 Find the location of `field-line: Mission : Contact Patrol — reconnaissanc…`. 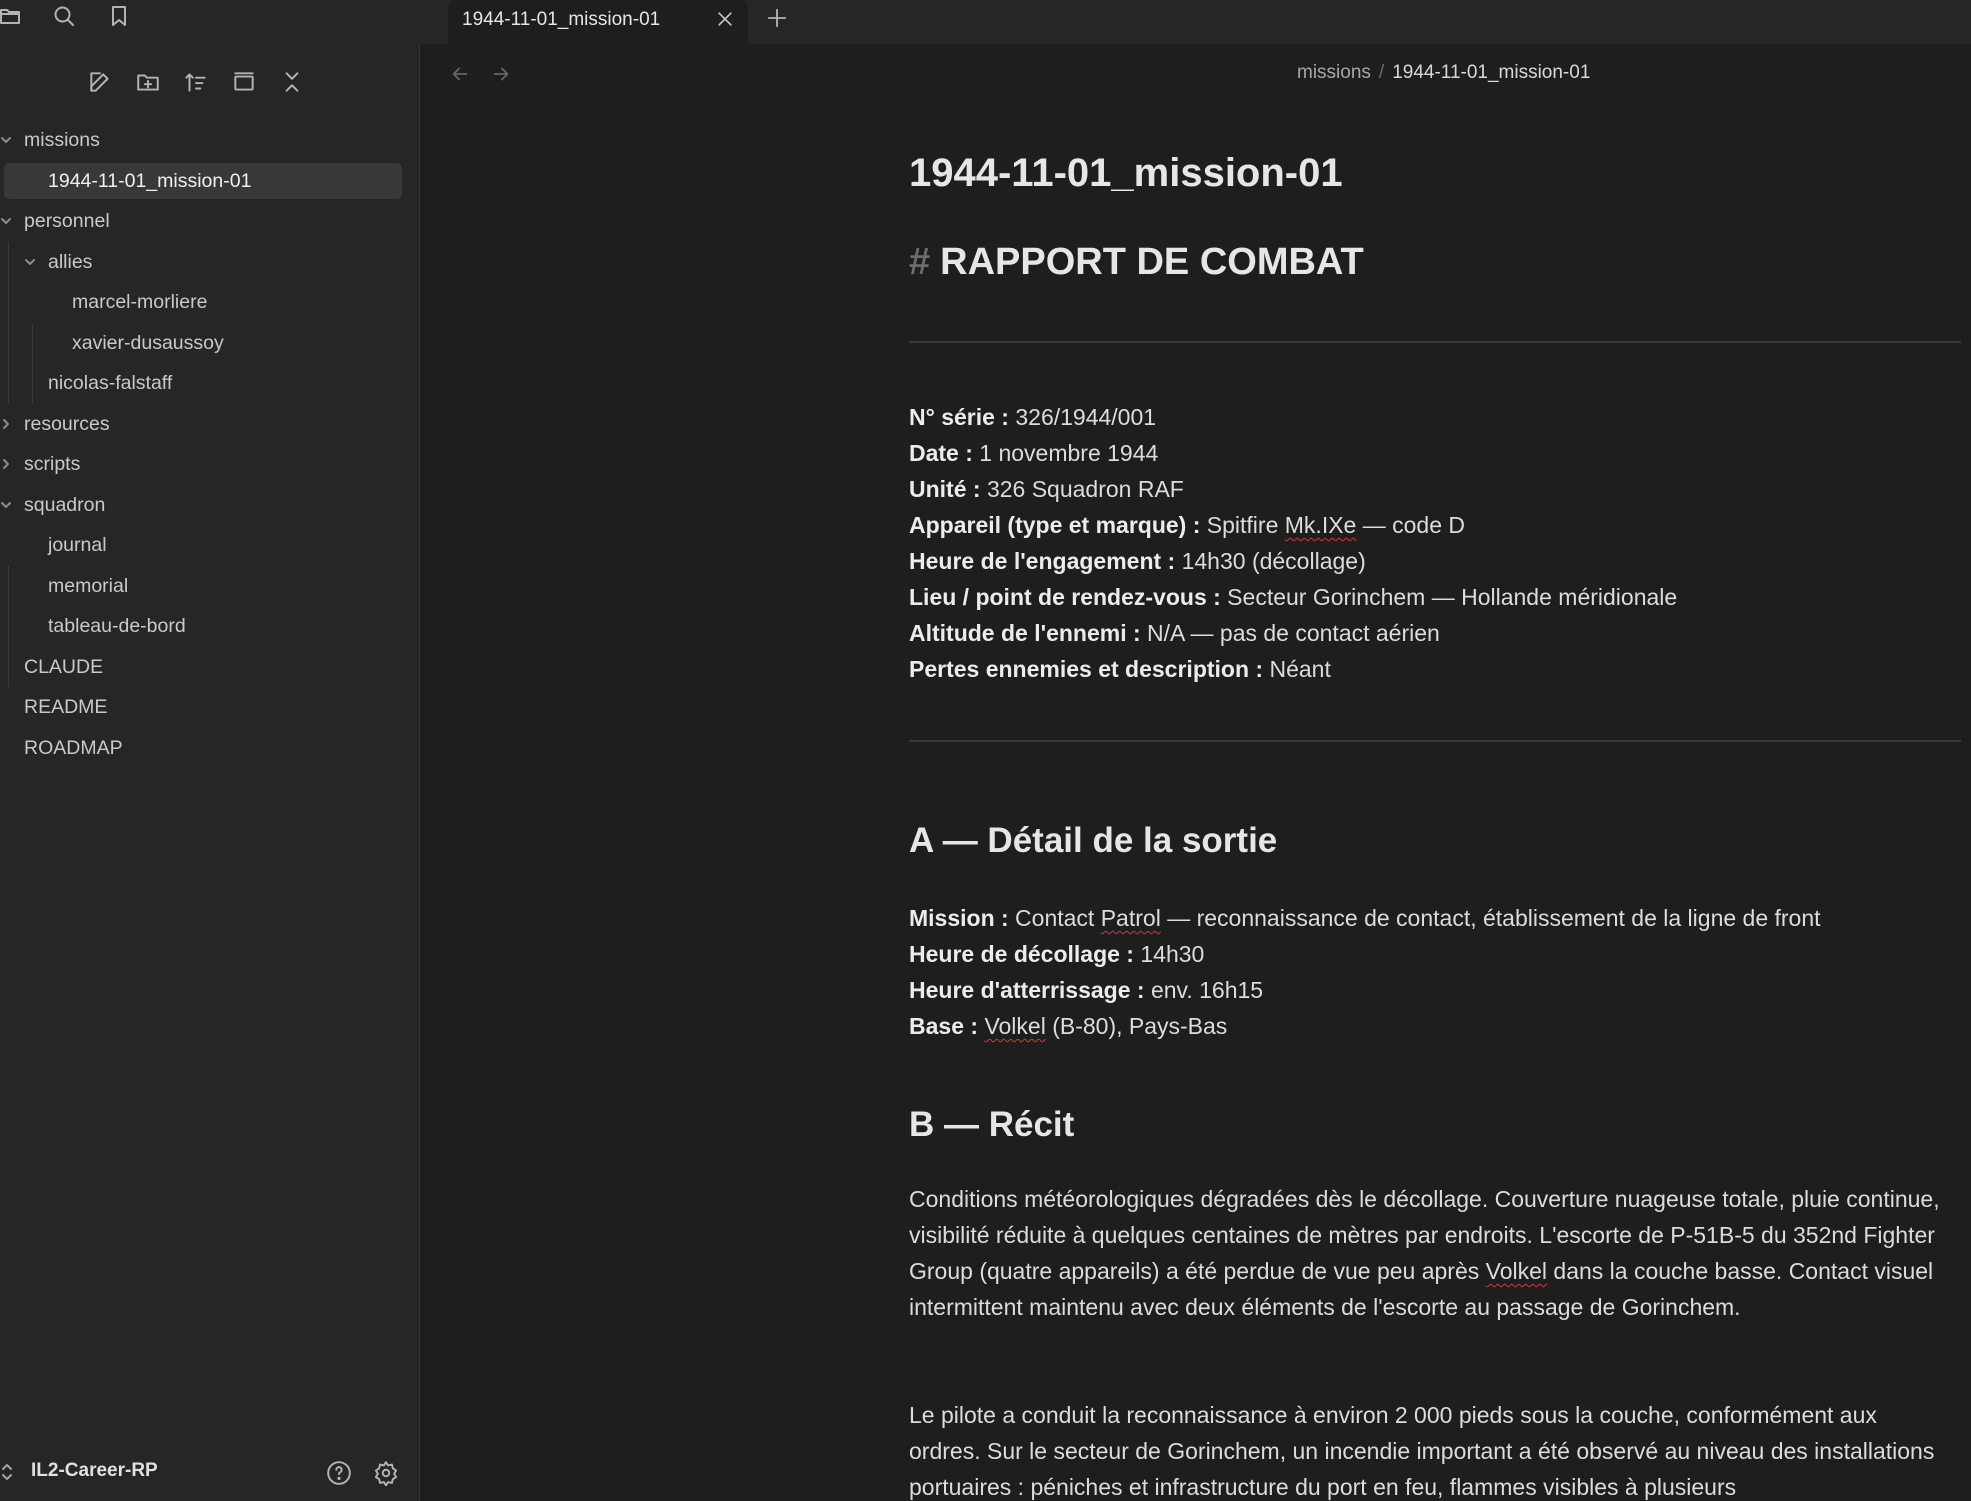

field-line: Mission : Contact Patrol — reconnaissanc… is located at coordinates (1365, 918).